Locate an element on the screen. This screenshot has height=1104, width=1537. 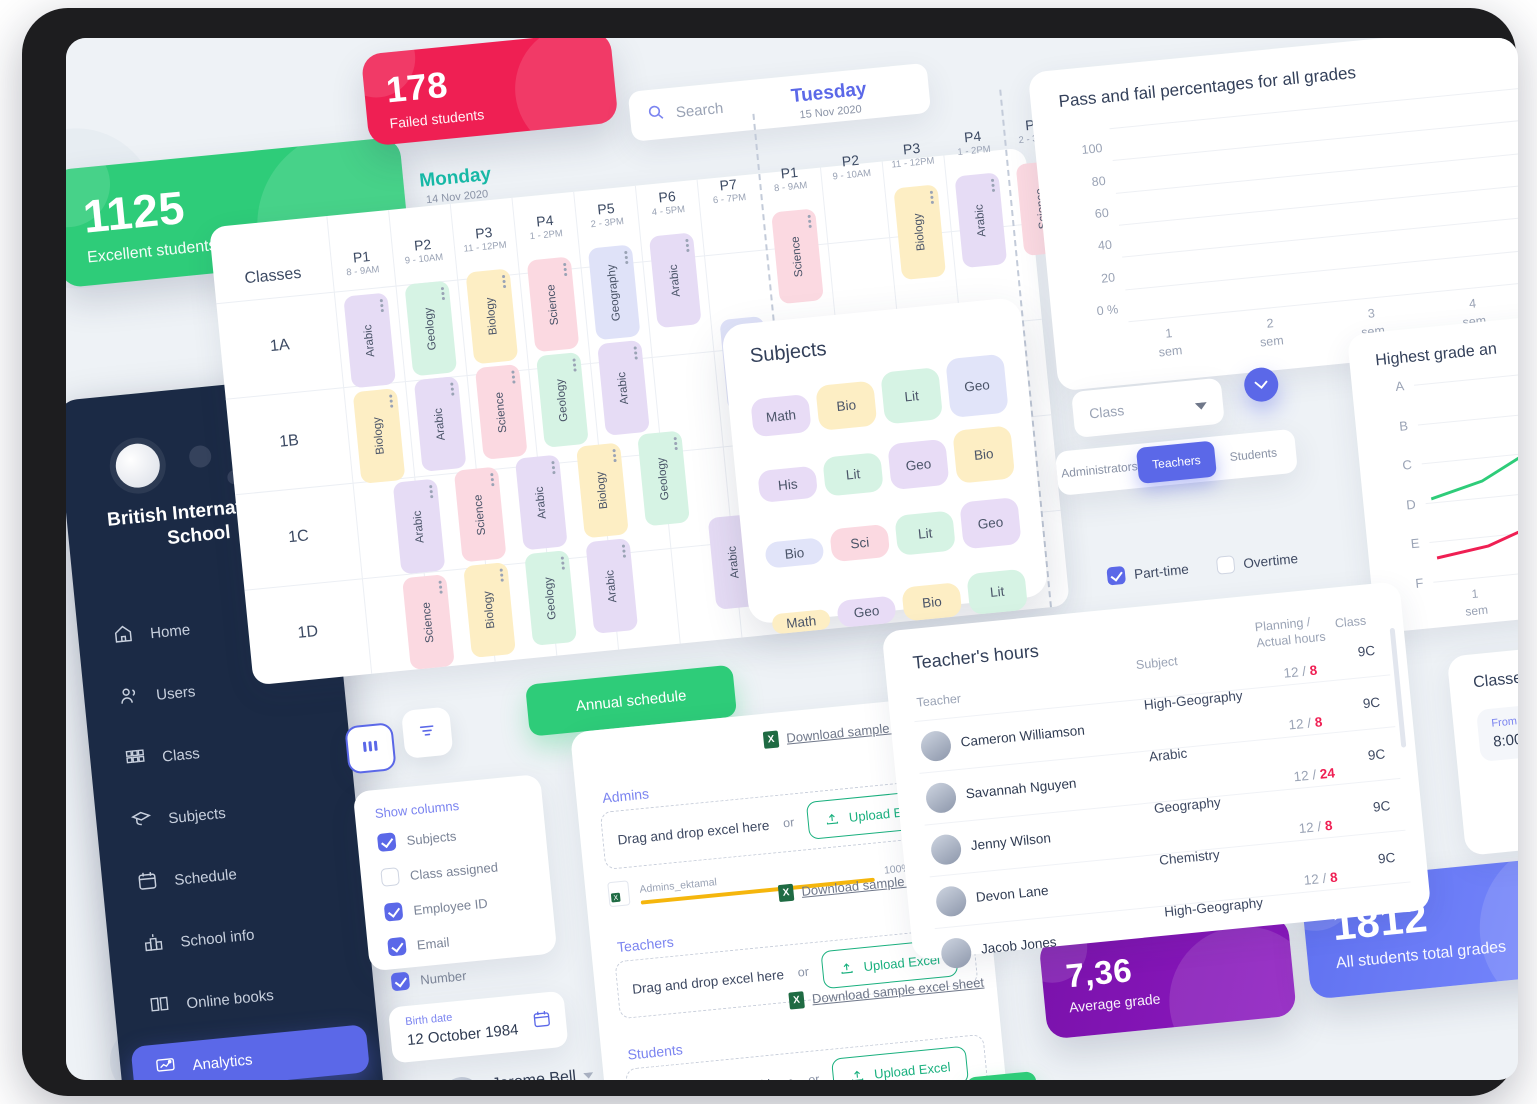
users-icon is located at coordinates (129, 698).